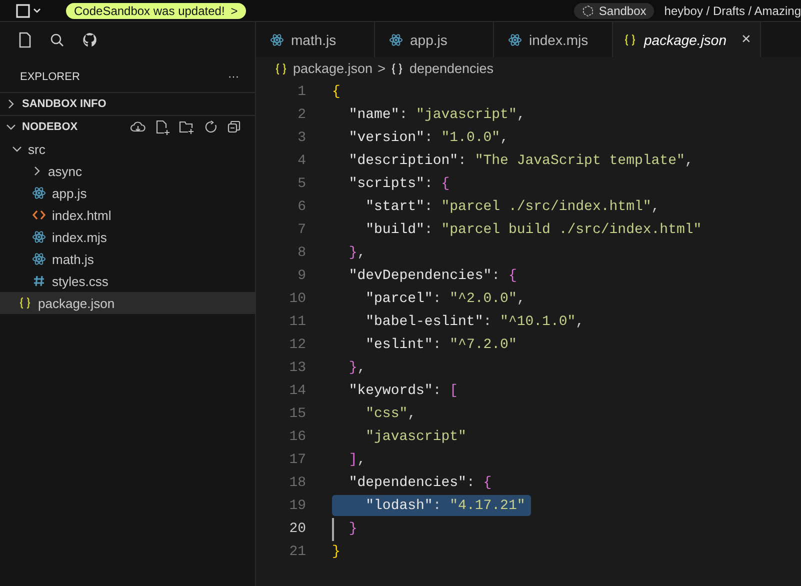 The image size is (801, 586). What do you see at coordinates (297, 552) in the screenshot?
I see `line-number: 21` at bounding box center [297, 552].